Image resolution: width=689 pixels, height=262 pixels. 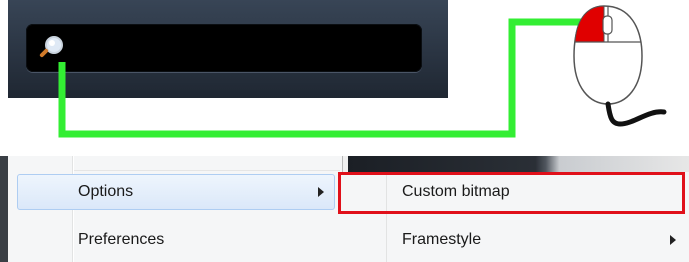 I want to click on menu-item-options: Options, so click(x=176, y=192).